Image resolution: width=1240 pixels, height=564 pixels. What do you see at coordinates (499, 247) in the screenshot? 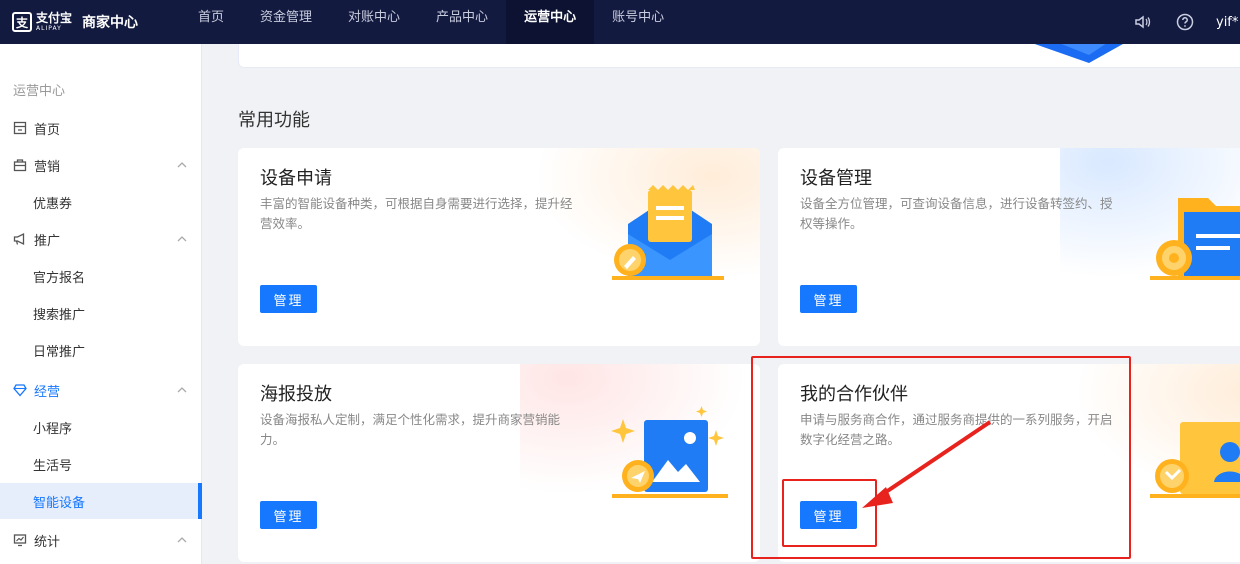
I see `card-device-application: 设备申请 丰富的智能设备种类，可根据自身需要进行选择，提升经营效率。 管理` at bounding box center [499, 247].